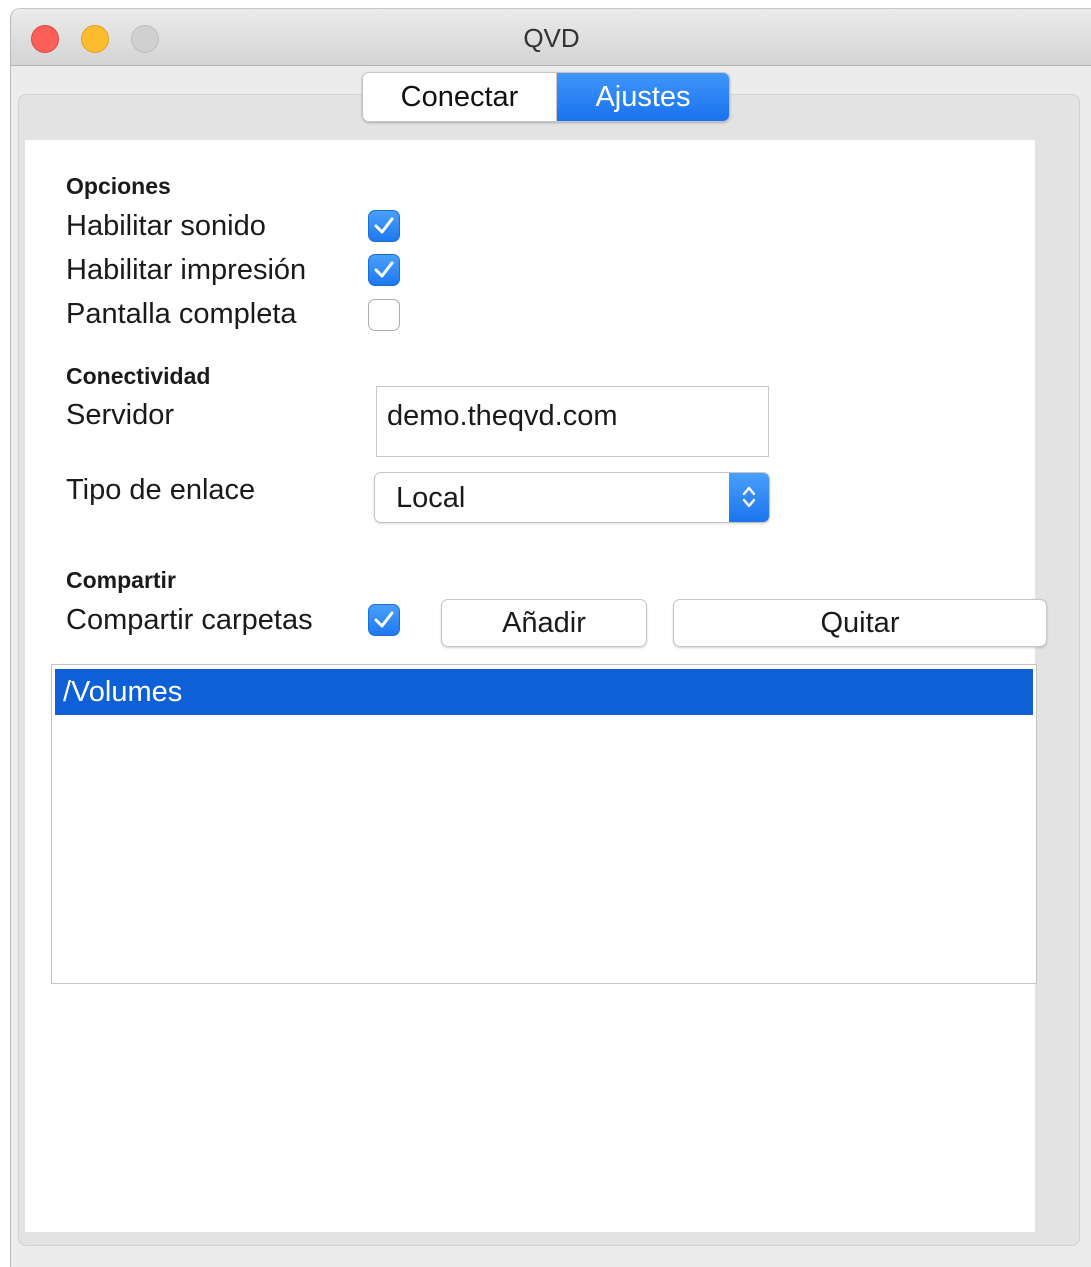 This screenshot has width=1091, height=1267. What do you see at coordinates (138, 376) in the screenshot?
I see `connectivity-heading: Conectividad` at bounding box center [138, 376].